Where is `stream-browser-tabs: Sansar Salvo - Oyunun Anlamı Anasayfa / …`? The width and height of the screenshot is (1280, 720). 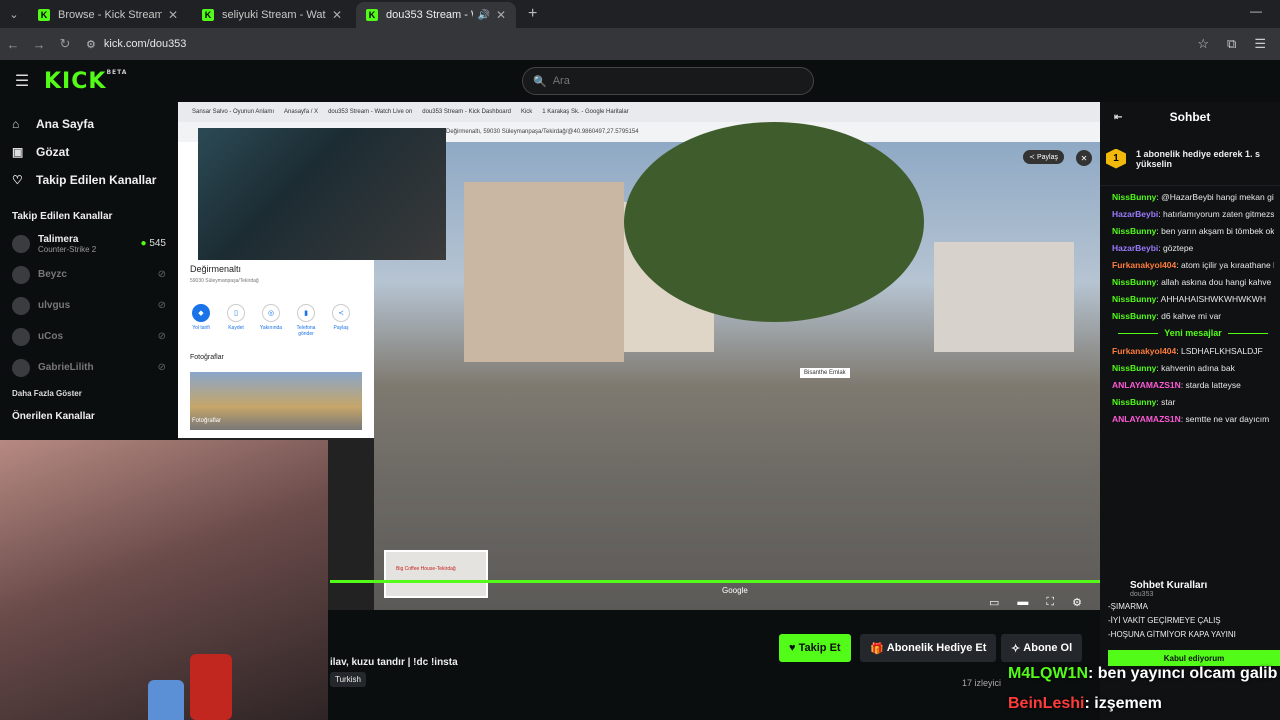
stream-browser-tabs: Sansar Salvo - Oyunun Anlamı Anasayfa / … is located at coordinates (639, 112).